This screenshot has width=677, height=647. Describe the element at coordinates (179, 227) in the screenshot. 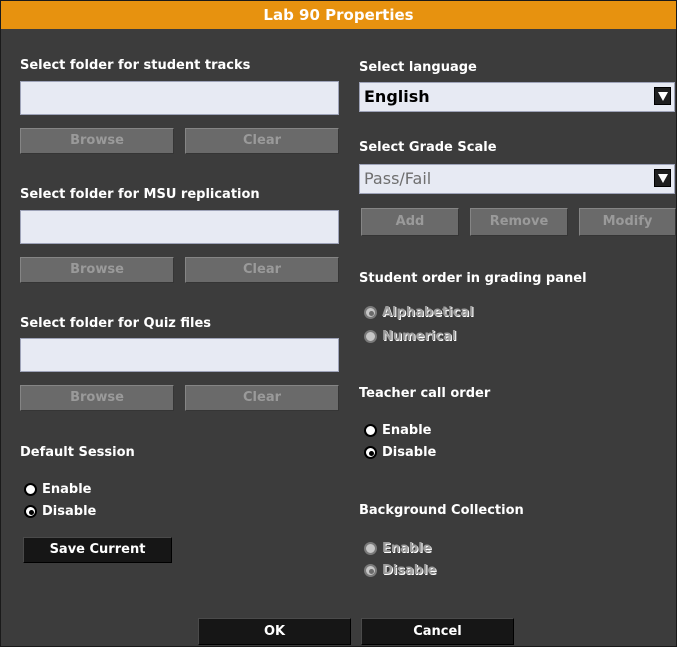

I see `msu-replication-field` at that location.